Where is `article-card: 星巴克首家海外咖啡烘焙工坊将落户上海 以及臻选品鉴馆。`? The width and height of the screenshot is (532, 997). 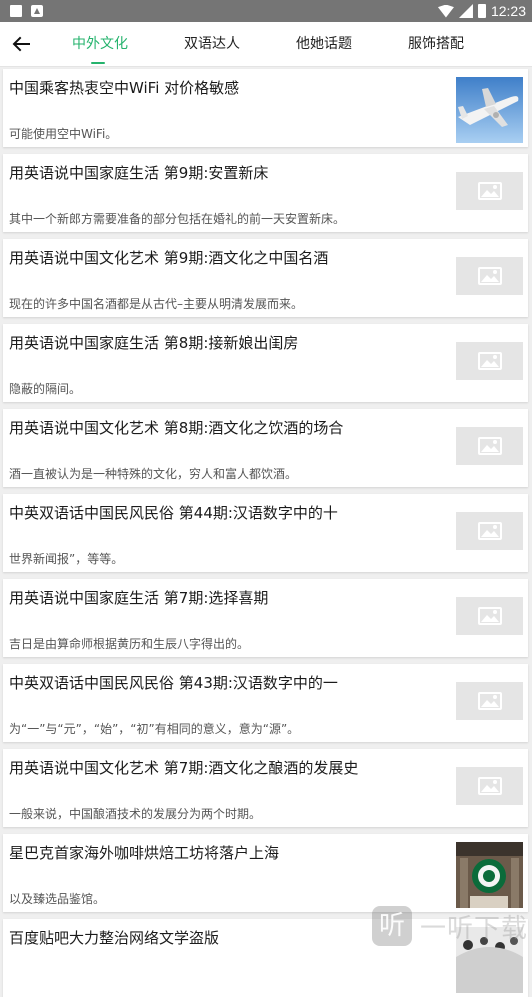
article-card: 星巴克首家海外咖啡烘焙工坊将落户上海 以及臻选品鉴馆。 is located at coordinates (265, 873).